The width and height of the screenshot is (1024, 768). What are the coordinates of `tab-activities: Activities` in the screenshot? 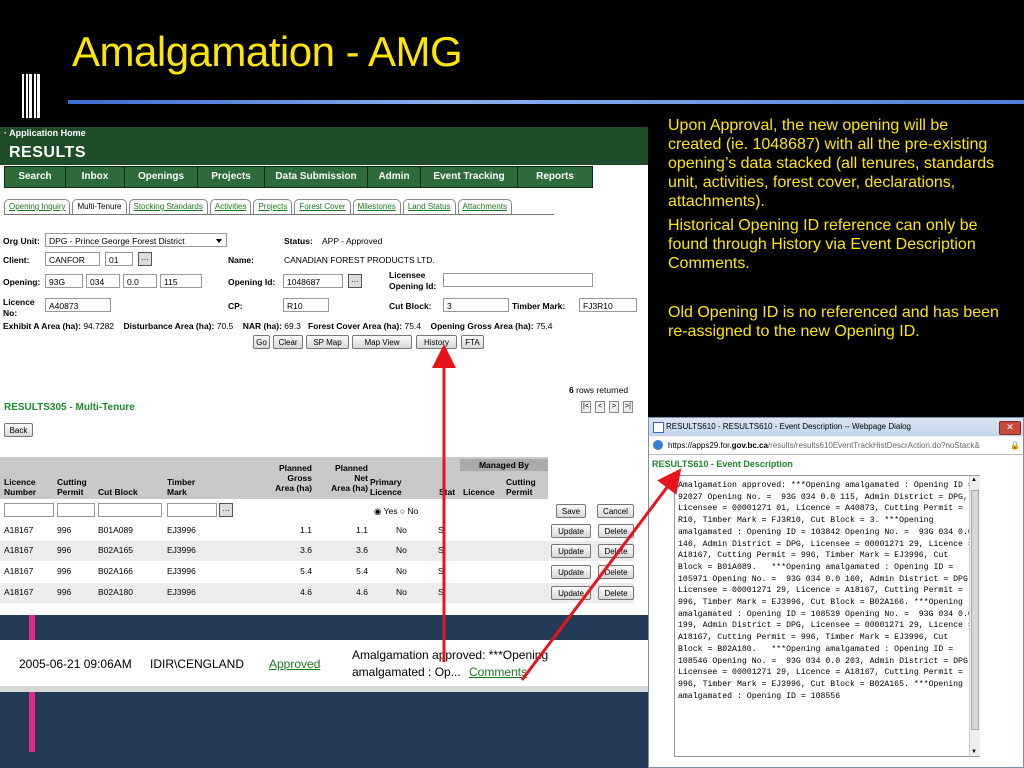 It's located at (230, 206).